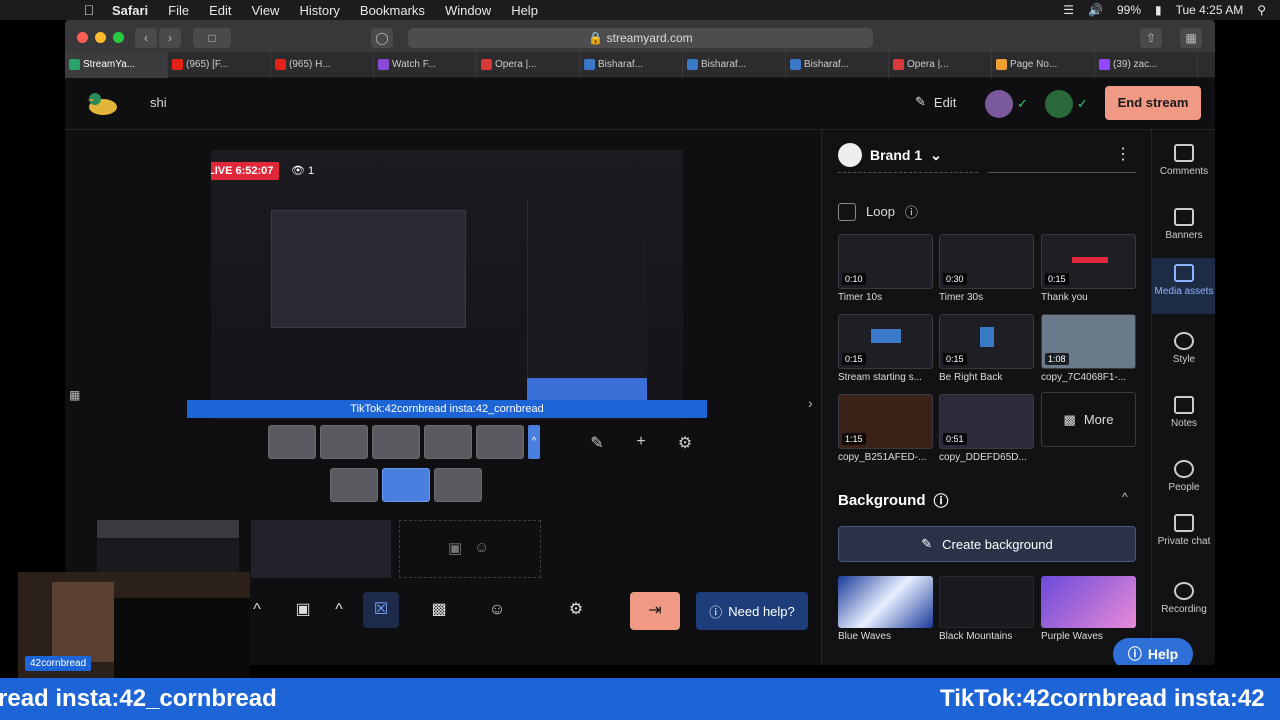 This screenshot has width=1280, height=720. What do you see at coordinates (685, 443) in the screenshot?
I see `gear-icon: ⚙` at bounding box center [685, 443].